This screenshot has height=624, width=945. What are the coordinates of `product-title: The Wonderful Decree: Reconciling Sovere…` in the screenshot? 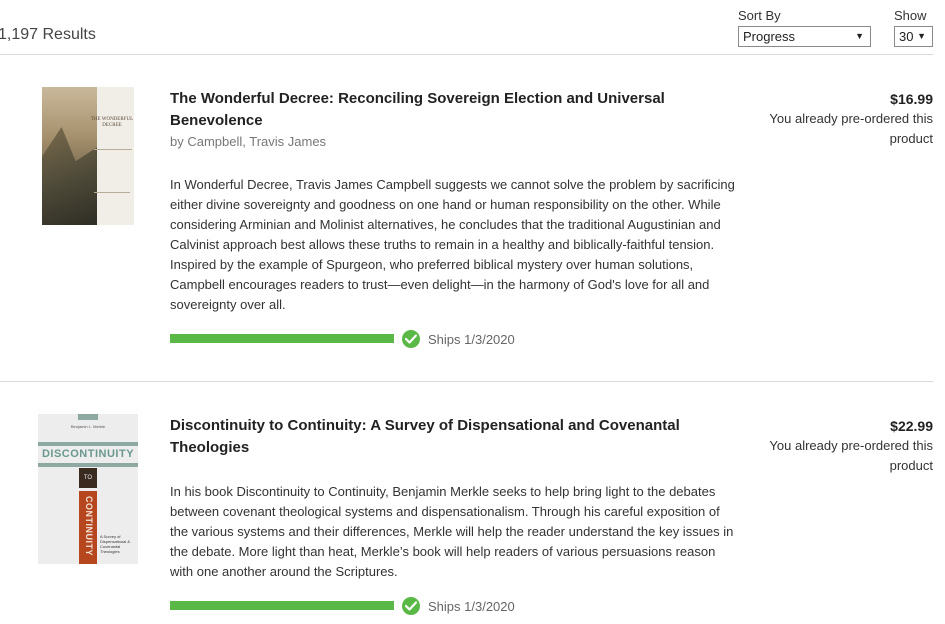 It's located at (440, 110).